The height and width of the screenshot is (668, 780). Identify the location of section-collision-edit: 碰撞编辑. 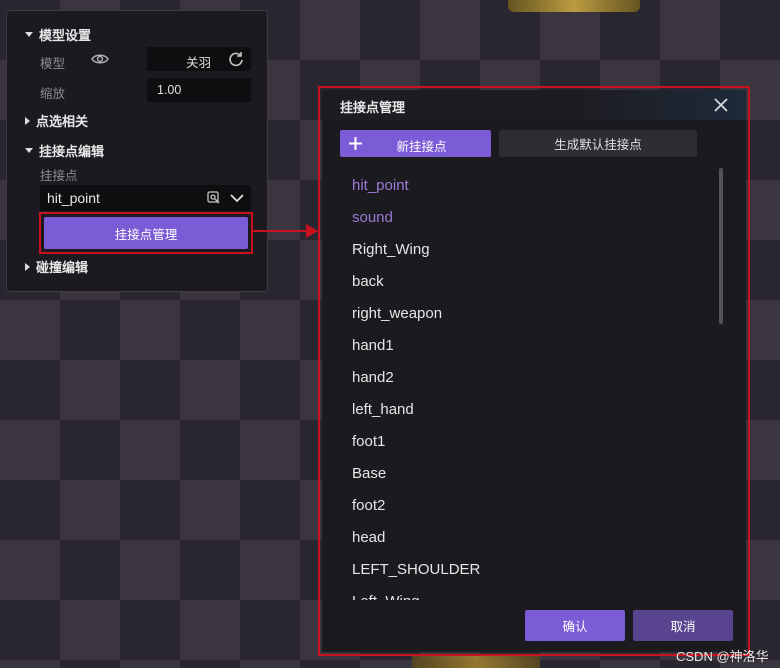
(56, 266).